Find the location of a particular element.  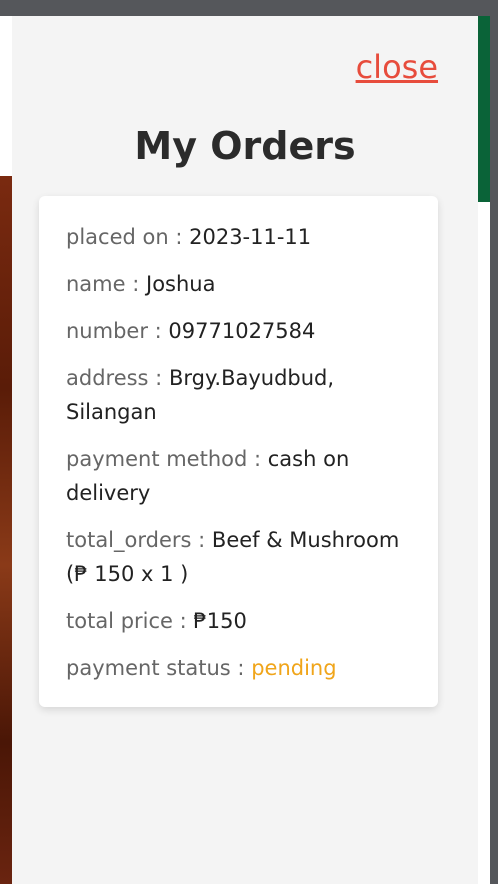

order-name: name : Joshua is located at coordinates (238, 284).